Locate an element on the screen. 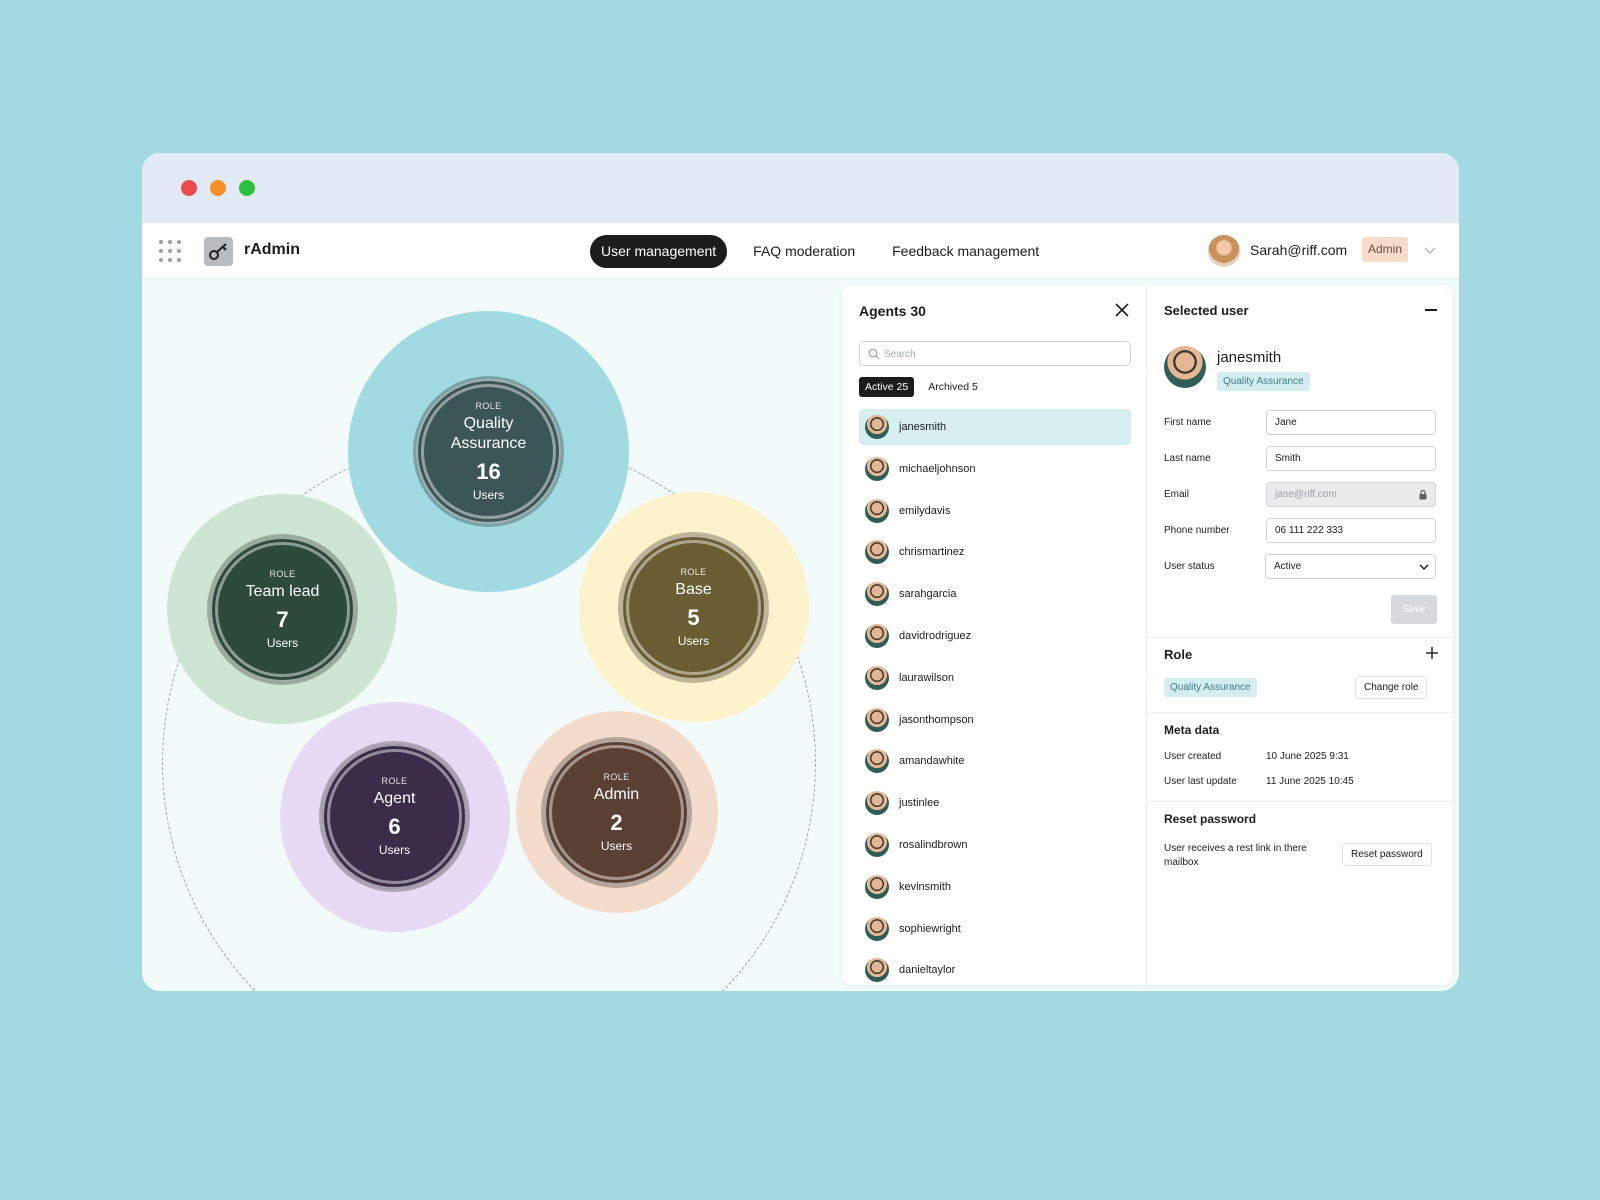 Image resolution: width=1600 pixels, height=1200 pixels. last-name-field: Smith is located at coordinates (1351, 458).